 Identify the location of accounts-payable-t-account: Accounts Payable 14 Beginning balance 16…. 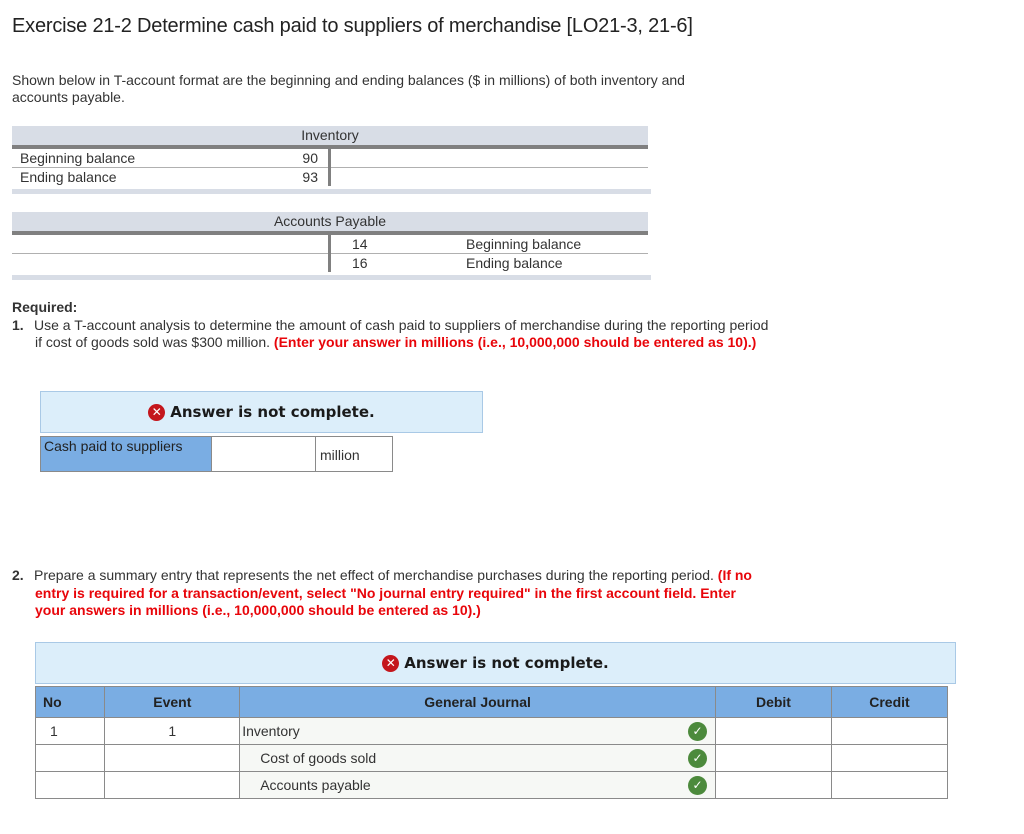
(331, 246).